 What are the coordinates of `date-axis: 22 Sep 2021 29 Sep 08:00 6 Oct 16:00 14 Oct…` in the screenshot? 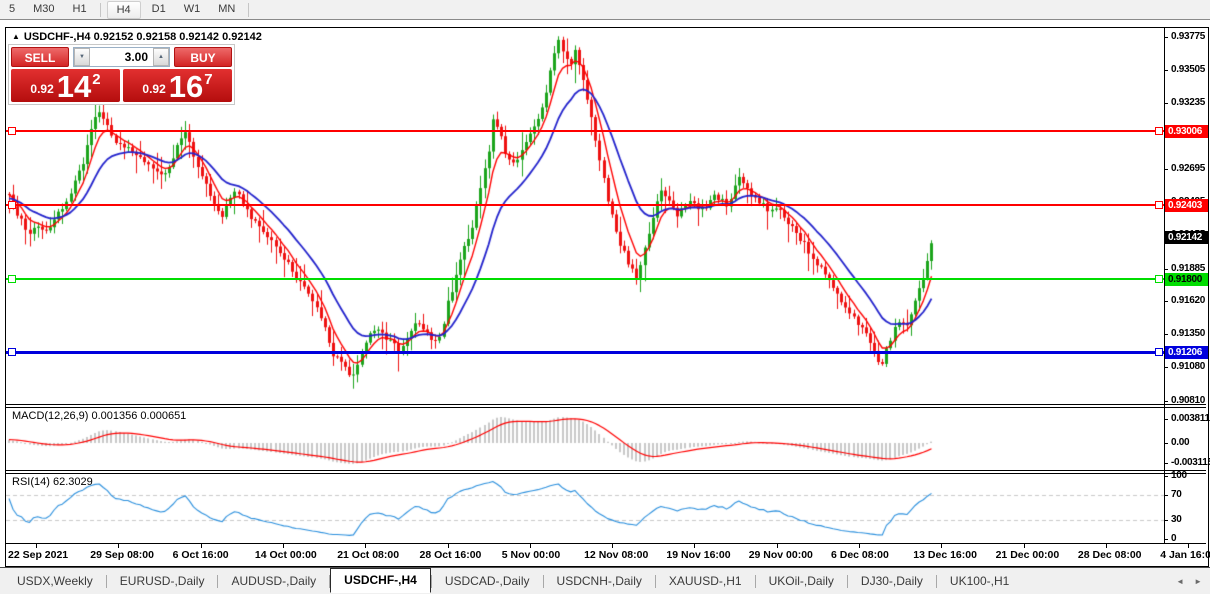 It's located at (608, 554).